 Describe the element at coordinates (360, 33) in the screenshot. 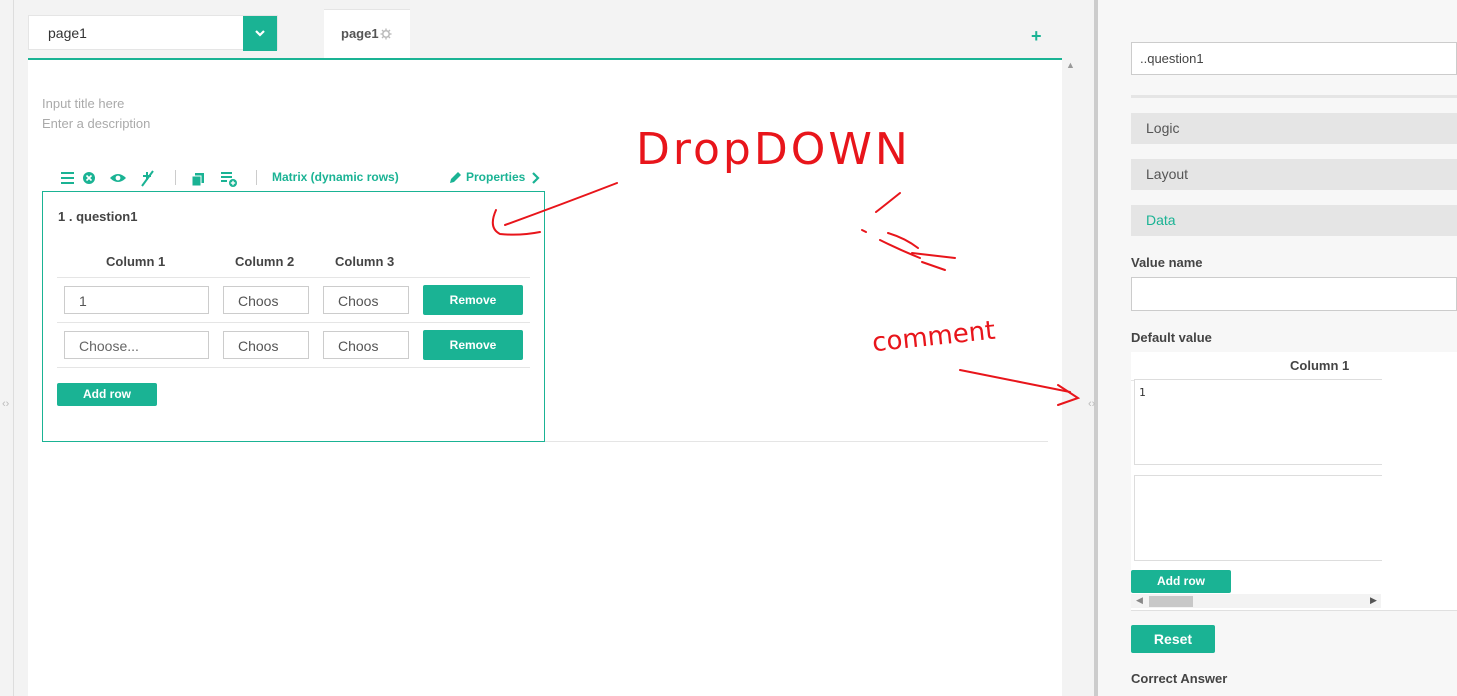

I see `tab-page1-label: page1` at that location.